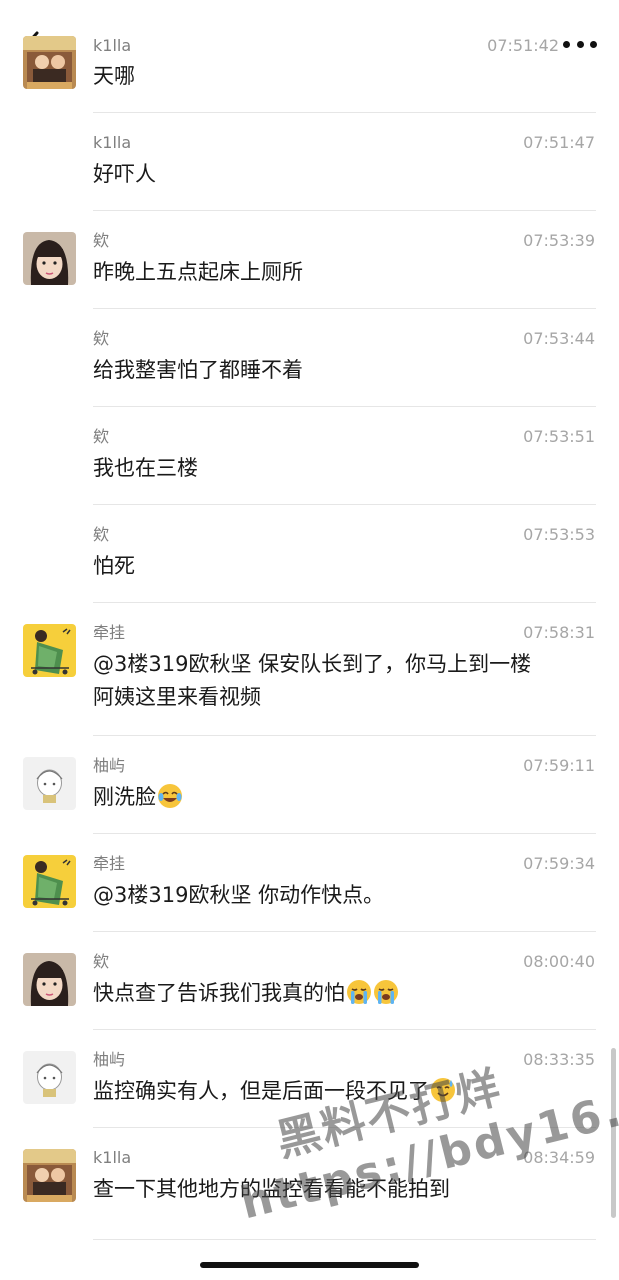  I want to click on message-text: 怕死, so click(114, 566).